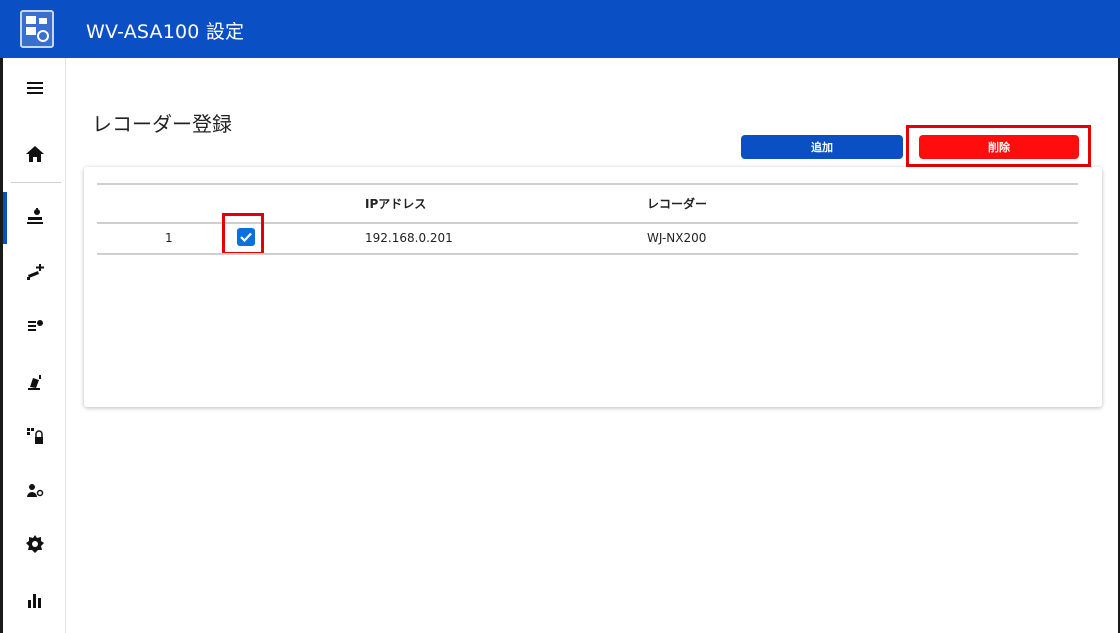  What do you see at coordinates (37, 29) in the screenshot?
I see `app-logo-icon` at bounding box center [37, 29].